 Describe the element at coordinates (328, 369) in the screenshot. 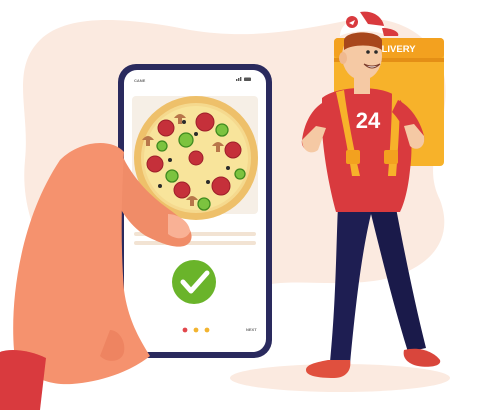

I see `front-shoe` at that location.